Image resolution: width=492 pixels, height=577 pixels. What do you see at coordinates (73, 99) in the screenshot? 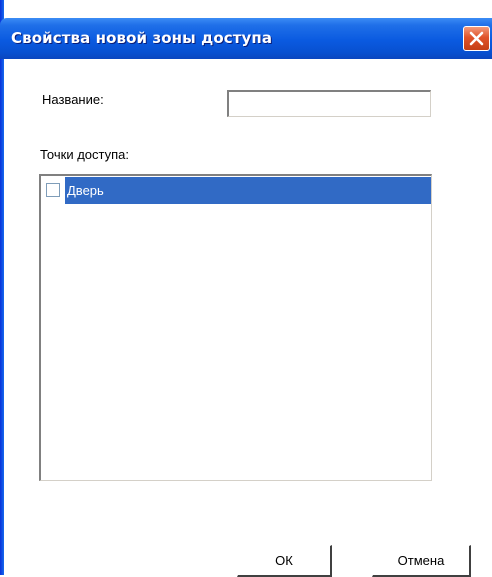
I see `name-label: Название:` at bounding box center [73, 99].